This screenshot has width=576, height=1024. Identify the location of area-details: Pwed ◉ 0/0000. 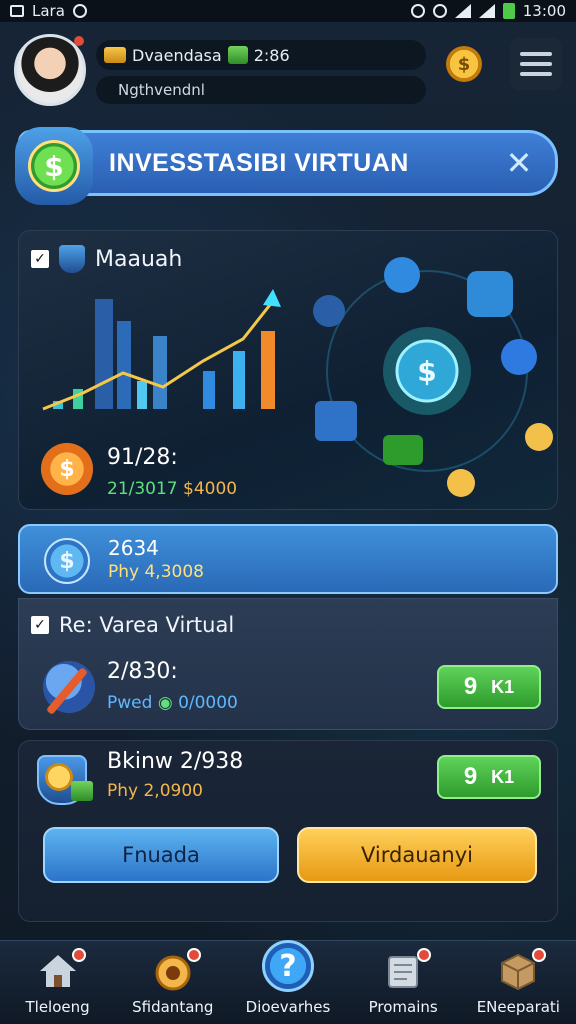
(172, 703).